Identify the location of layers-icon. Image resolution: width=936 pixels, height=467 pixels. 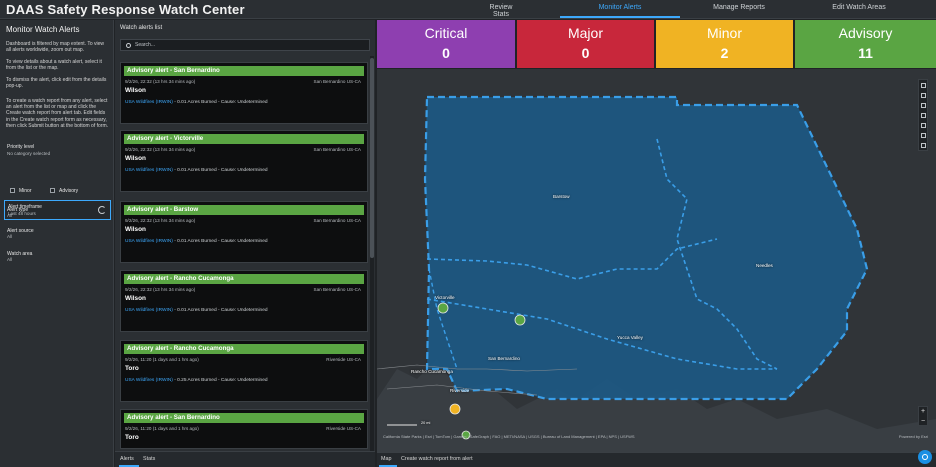
(923, 125).